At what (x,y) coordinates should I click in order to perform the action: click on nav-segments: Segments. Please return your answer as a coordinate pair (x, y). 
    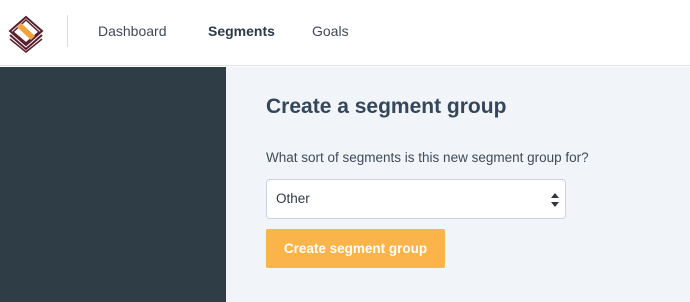
    Looking at the image, I should click on (241, 31).